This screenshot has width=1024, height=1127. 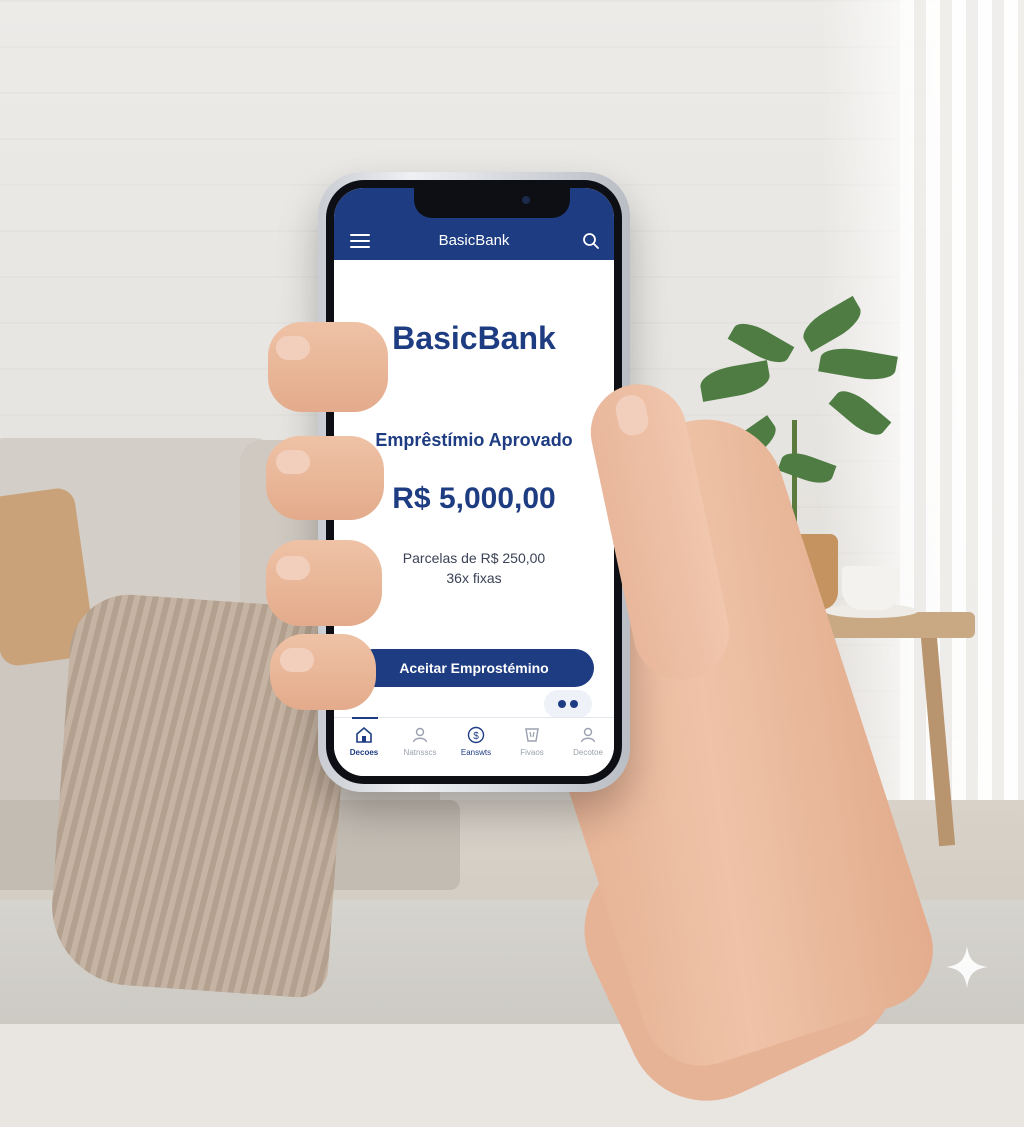 What do you see at coordinates (587, 747) in the screenshot?
I see `tab-decotoe: Decotoe` at bounding box center [587, 747].